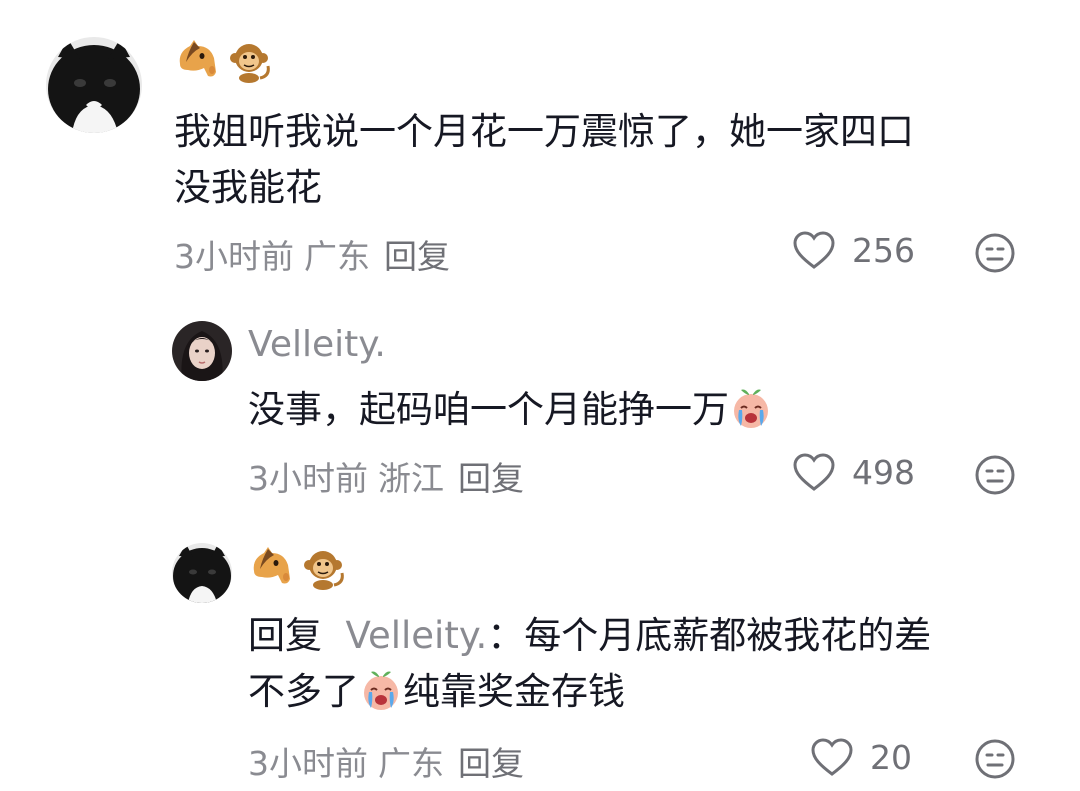  I want to click on reply-colon: ：, so click(506, 635).